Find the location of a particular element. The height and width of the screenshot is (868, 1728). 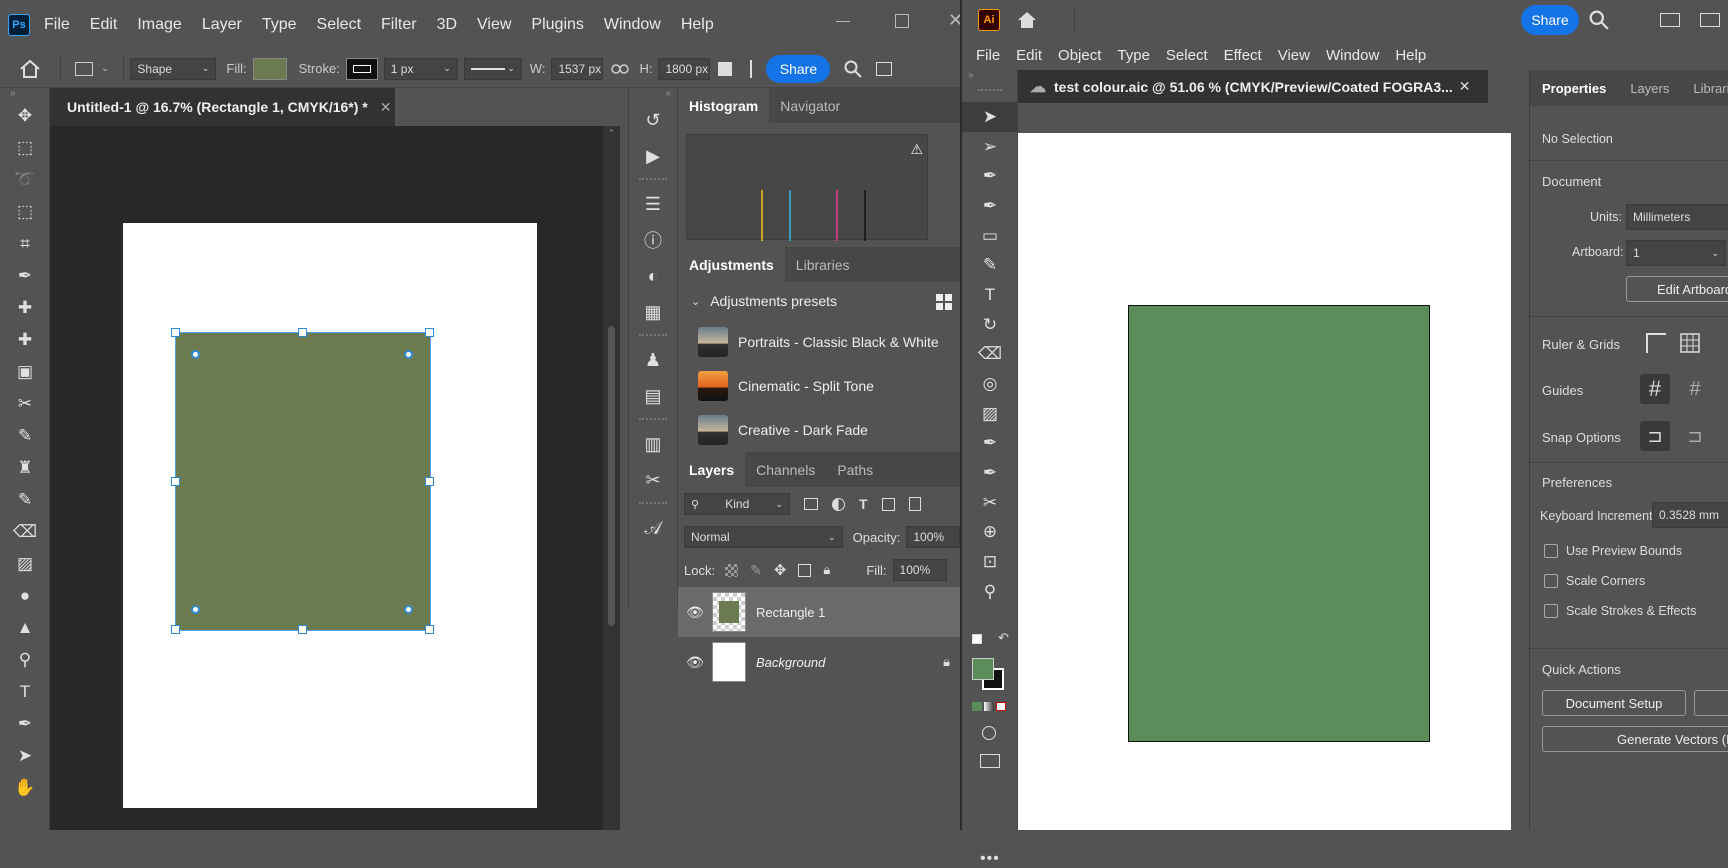

screen-mode-icon is located at coordinates (990, 761).